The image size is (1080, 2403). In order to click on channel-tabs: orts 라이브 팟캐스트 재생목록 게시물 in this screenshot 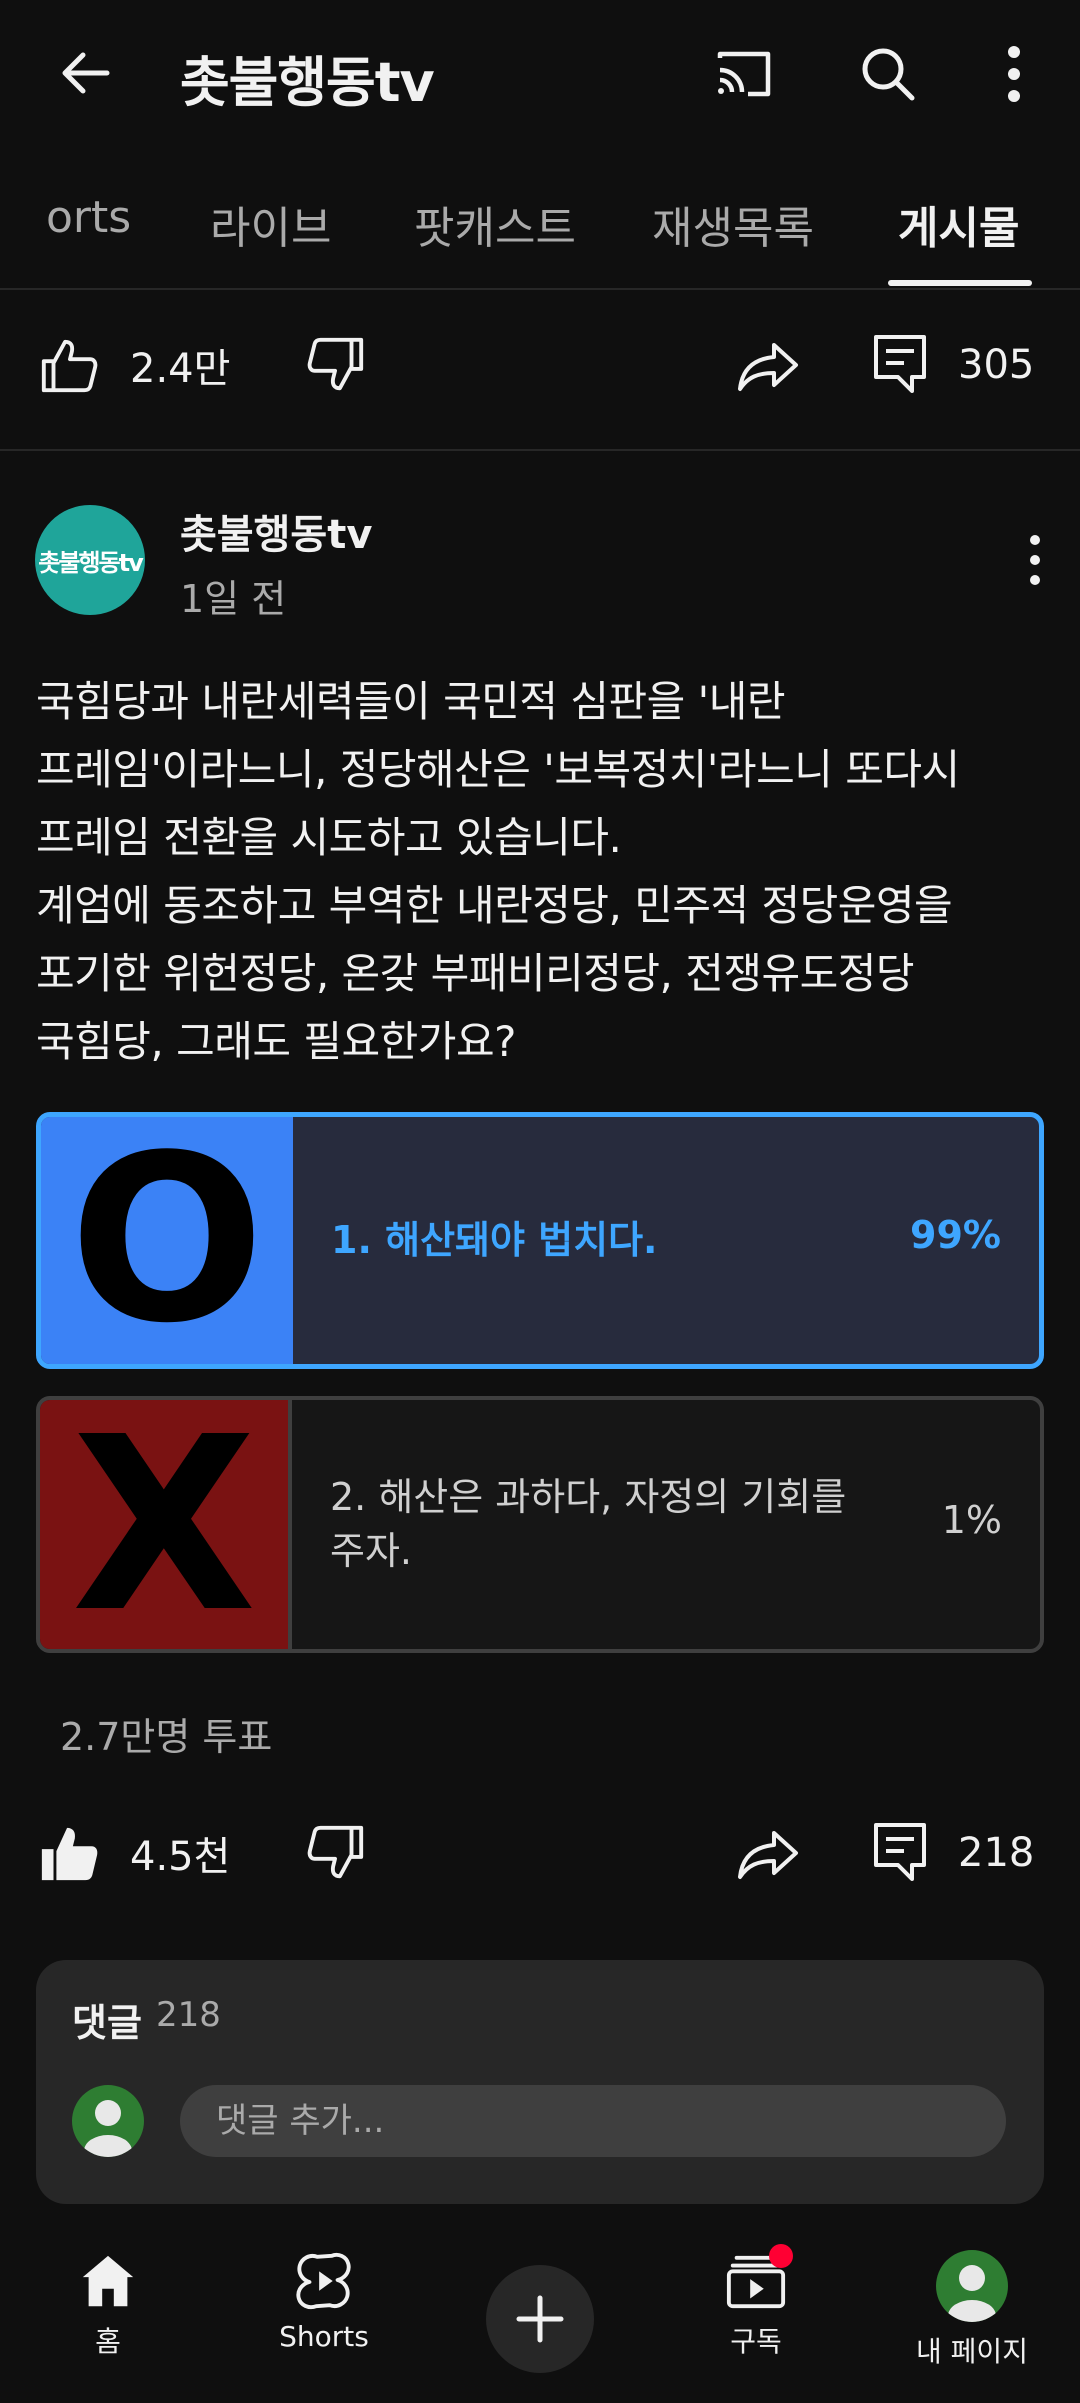, I will do `click(540, 230)`.